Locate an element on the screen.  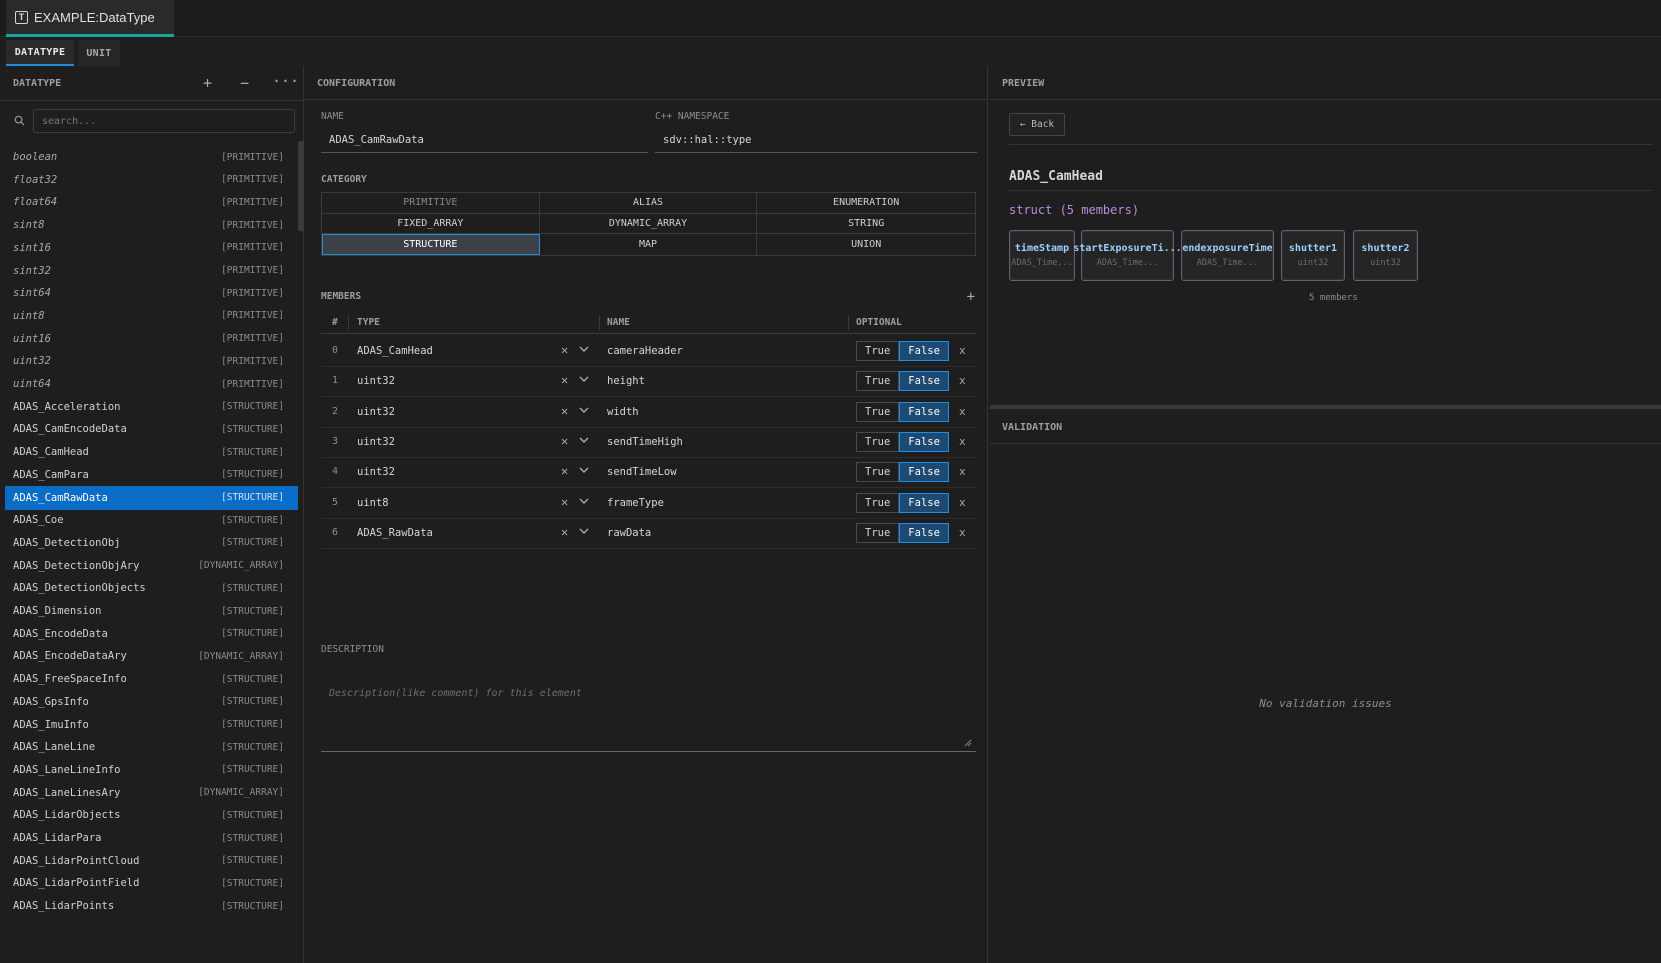
name-field: ADAS_CamRawData is located at coordinates (484, 140).